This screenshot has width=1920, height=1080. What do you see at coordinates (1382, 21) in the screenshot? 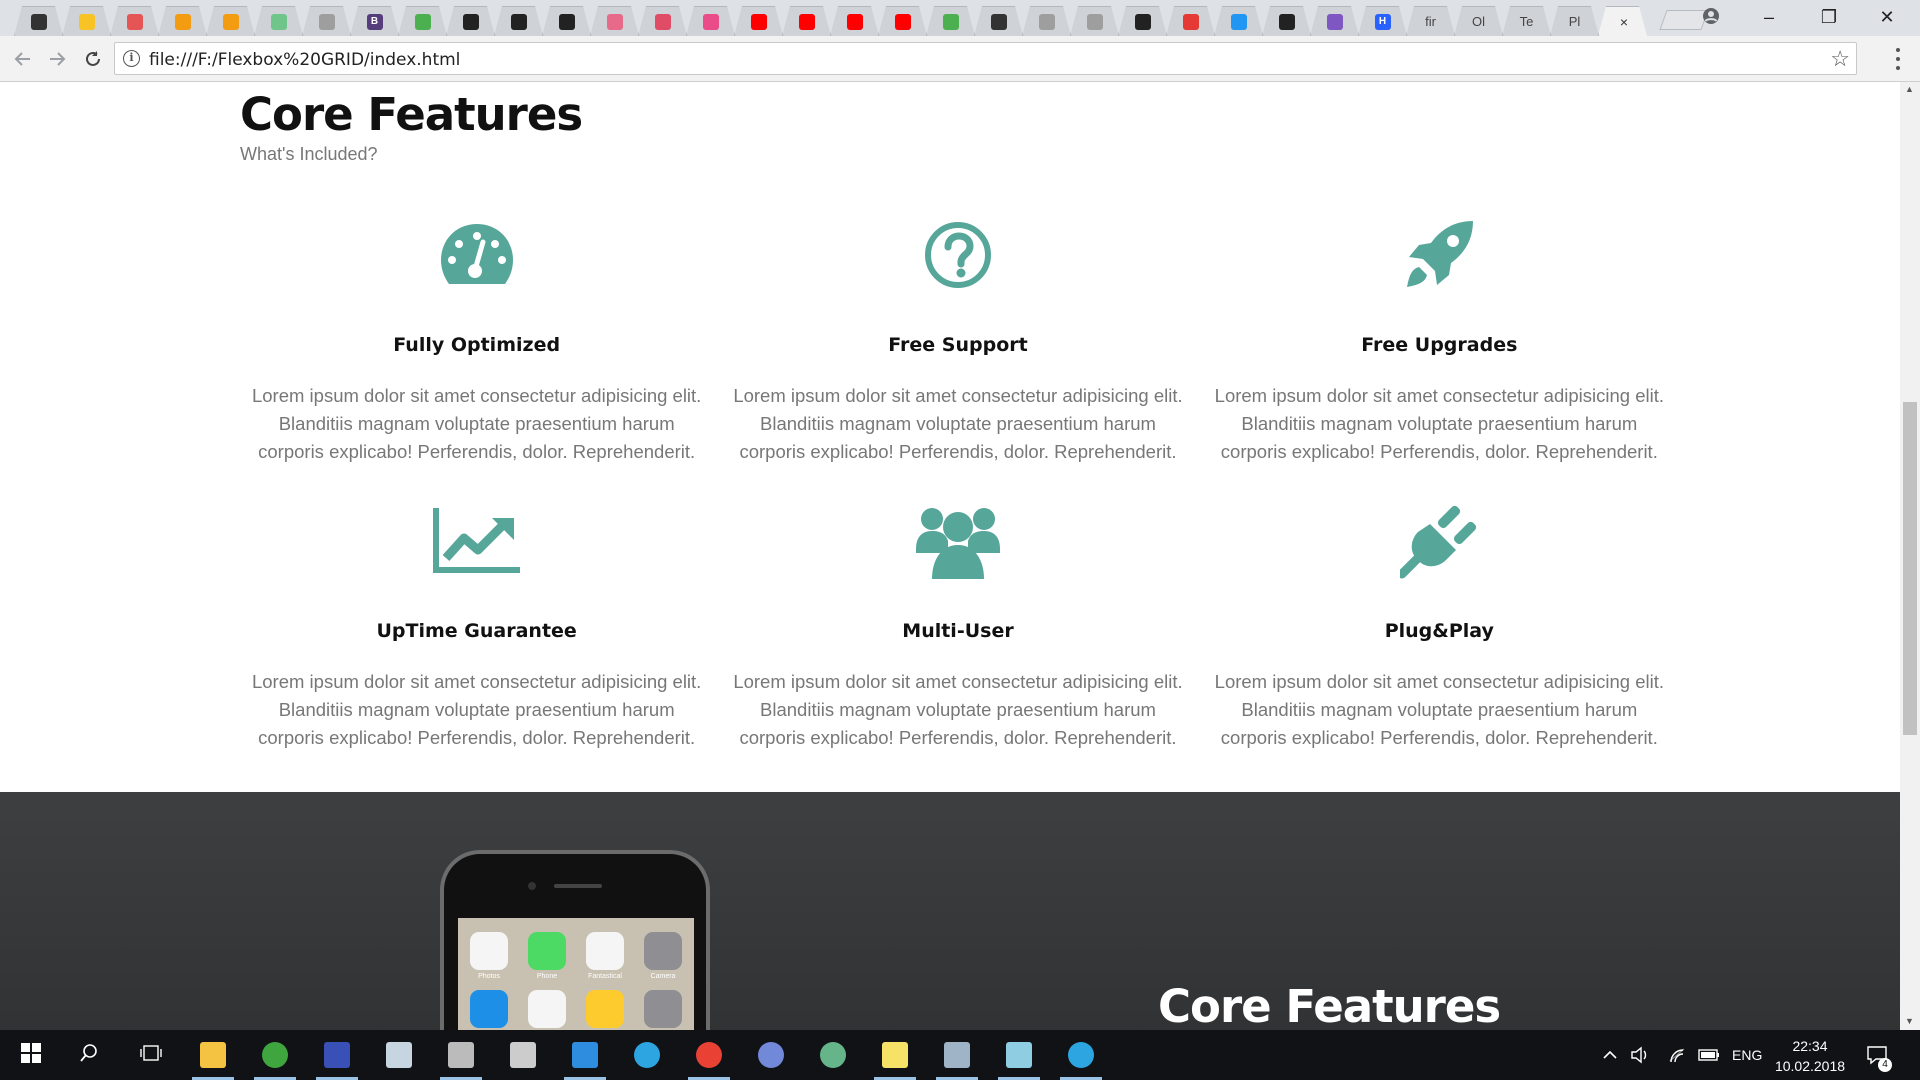
I see `browser-tab: H` at bounding box center [1382, 21].